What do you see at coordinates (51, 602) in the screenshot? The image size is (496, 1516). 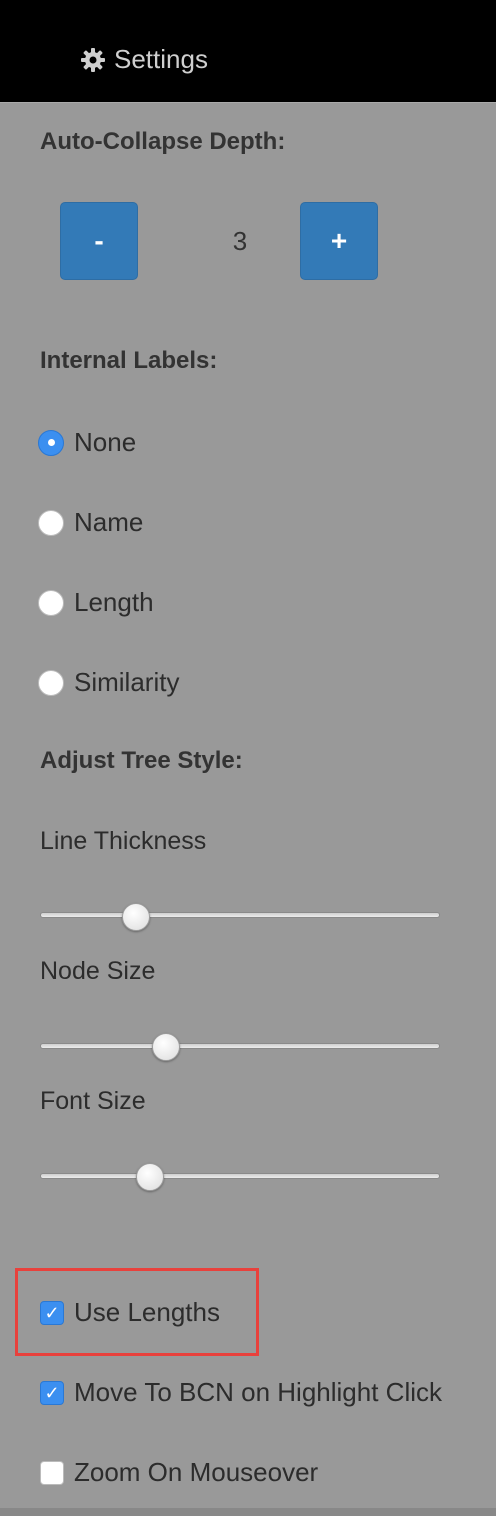 I see `radio-button-length` at bounding box center [51, 602].